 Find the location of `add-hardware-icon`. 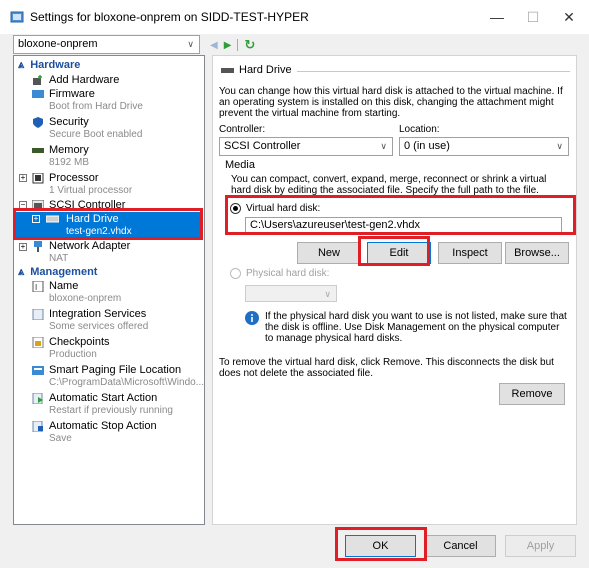

add-hardware-icon is located at coordinates (37, 80).